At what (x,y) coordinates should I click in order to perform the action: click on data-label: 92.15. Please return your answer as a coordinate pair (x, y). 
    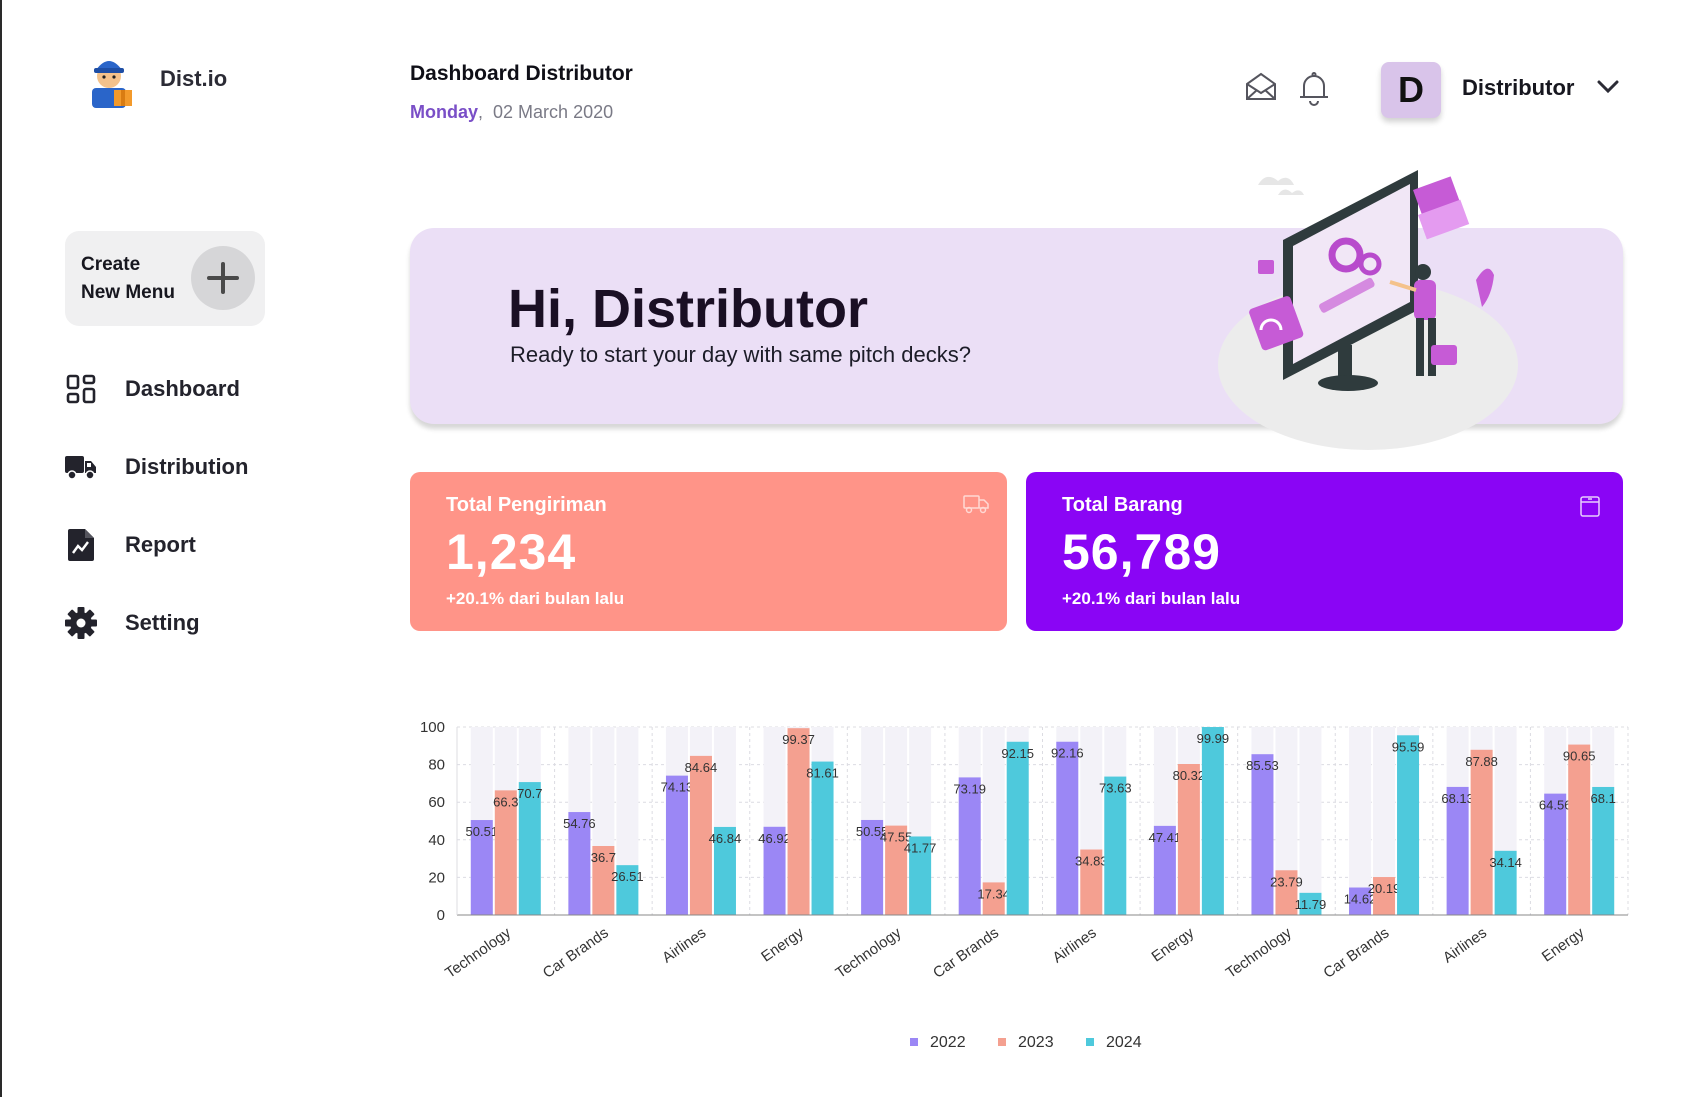
    Looking at the image, I should click on (1017, 753).